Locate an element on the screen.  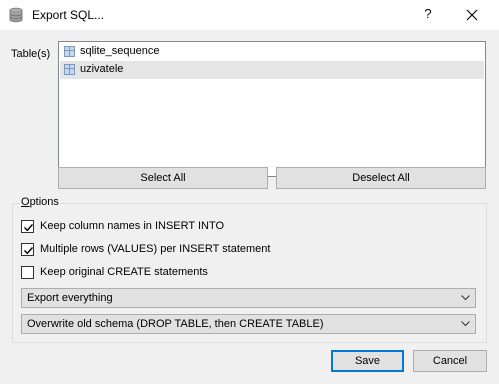
checkbox-label: Keep column names in INSERT INTO is located at coordinates (132, 226).